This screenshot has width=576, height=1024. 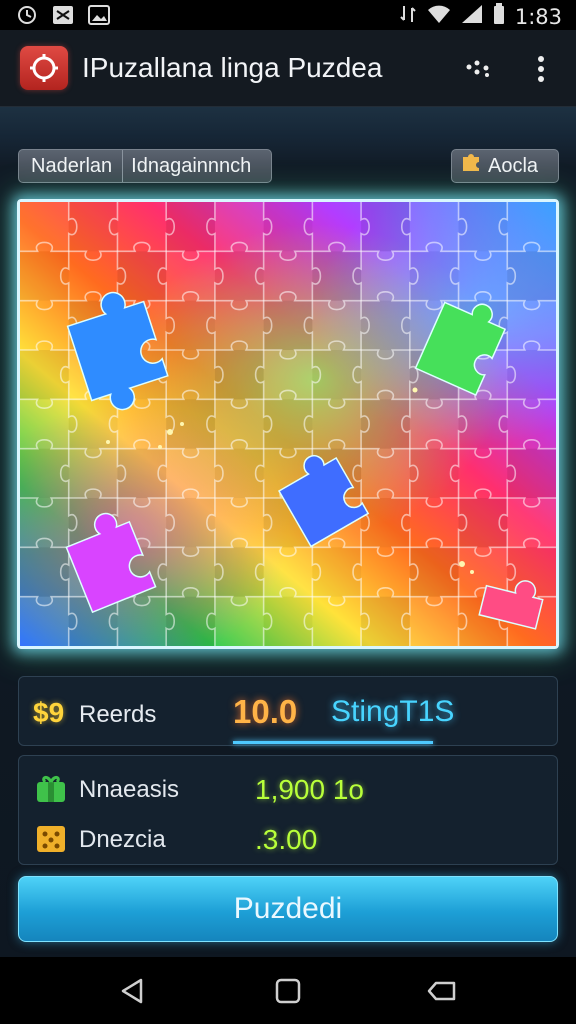 I want to click on puzzle-action-button: Puzdedi, so click(x=288, y=909).